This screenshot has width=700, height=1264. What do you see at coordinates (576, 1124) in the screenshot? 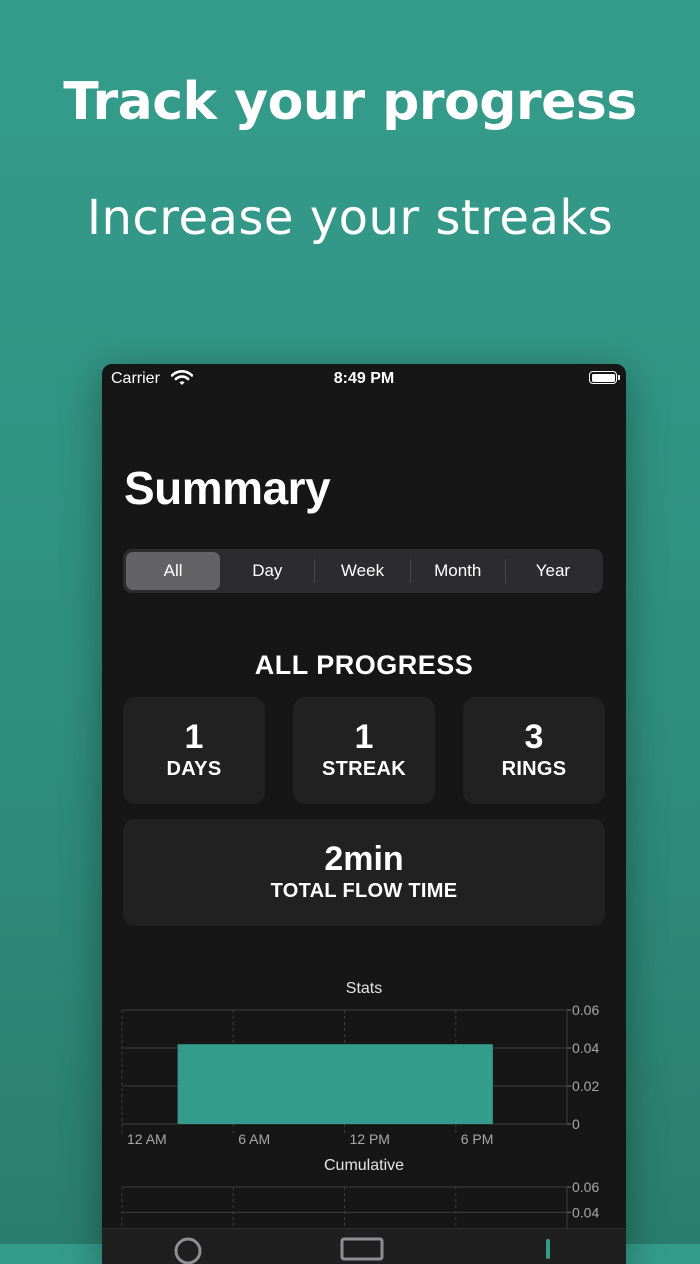
I see `y-tick-label: 0` at bounding box center [576, 1124].